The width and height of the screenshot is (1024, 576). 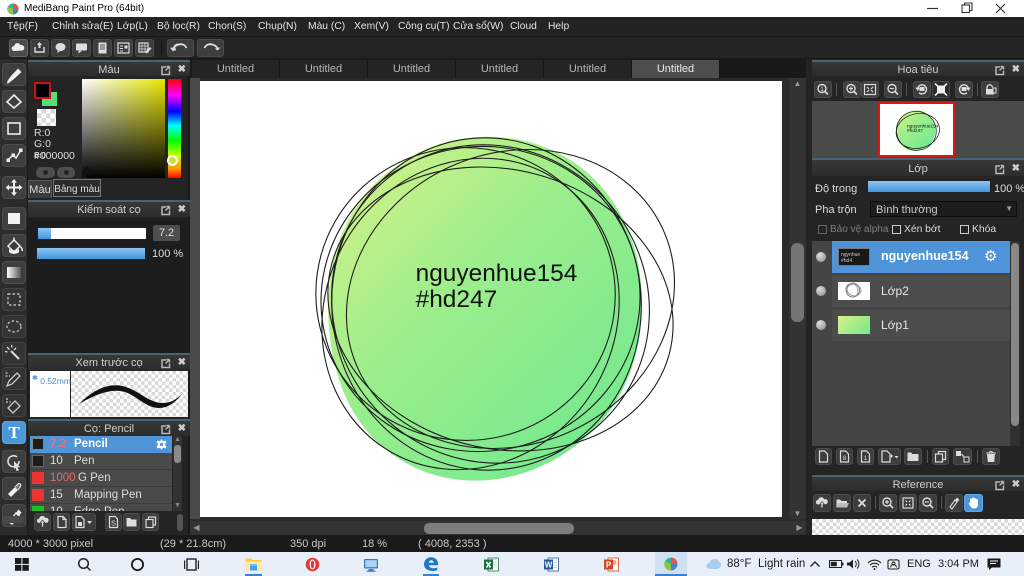 What do you see at coordinates (549, 565) in the screenshot?
I see `svg-text: W` at bounding box center [549, 565].